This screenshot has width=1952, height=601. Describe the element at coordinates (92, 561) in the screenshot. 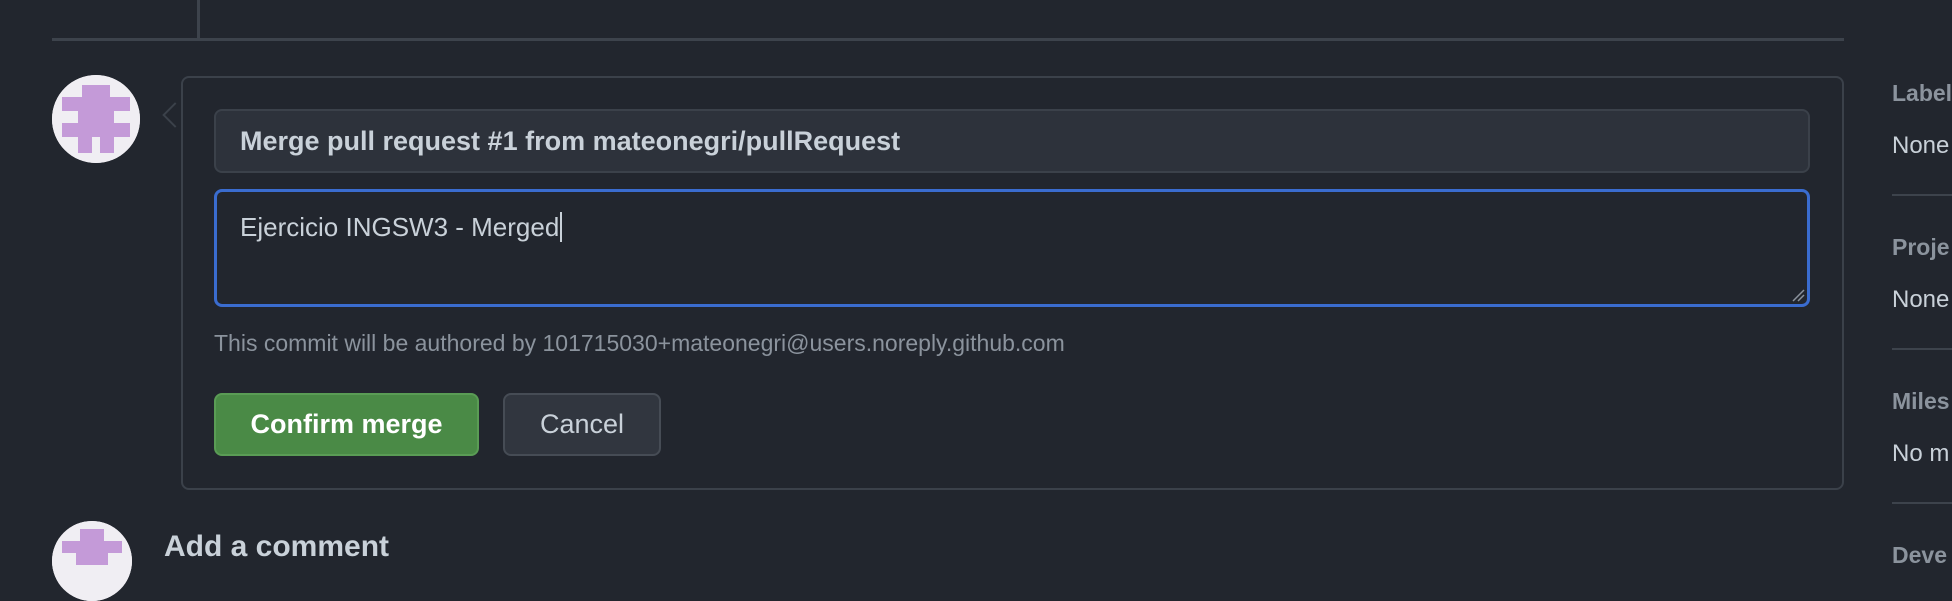

I see `comment-avatar-icon` at that location.